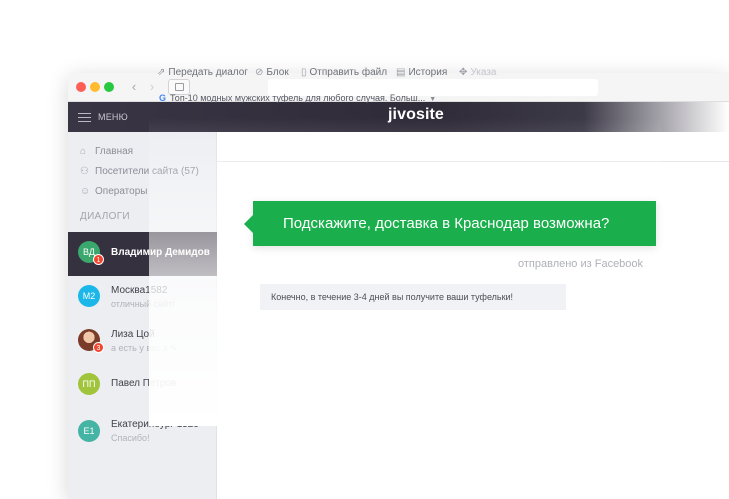 The width and height of the screenshot is (729, 499). I want to click on sidebar-item-home: ⌂ Главная, so click(106, 151).